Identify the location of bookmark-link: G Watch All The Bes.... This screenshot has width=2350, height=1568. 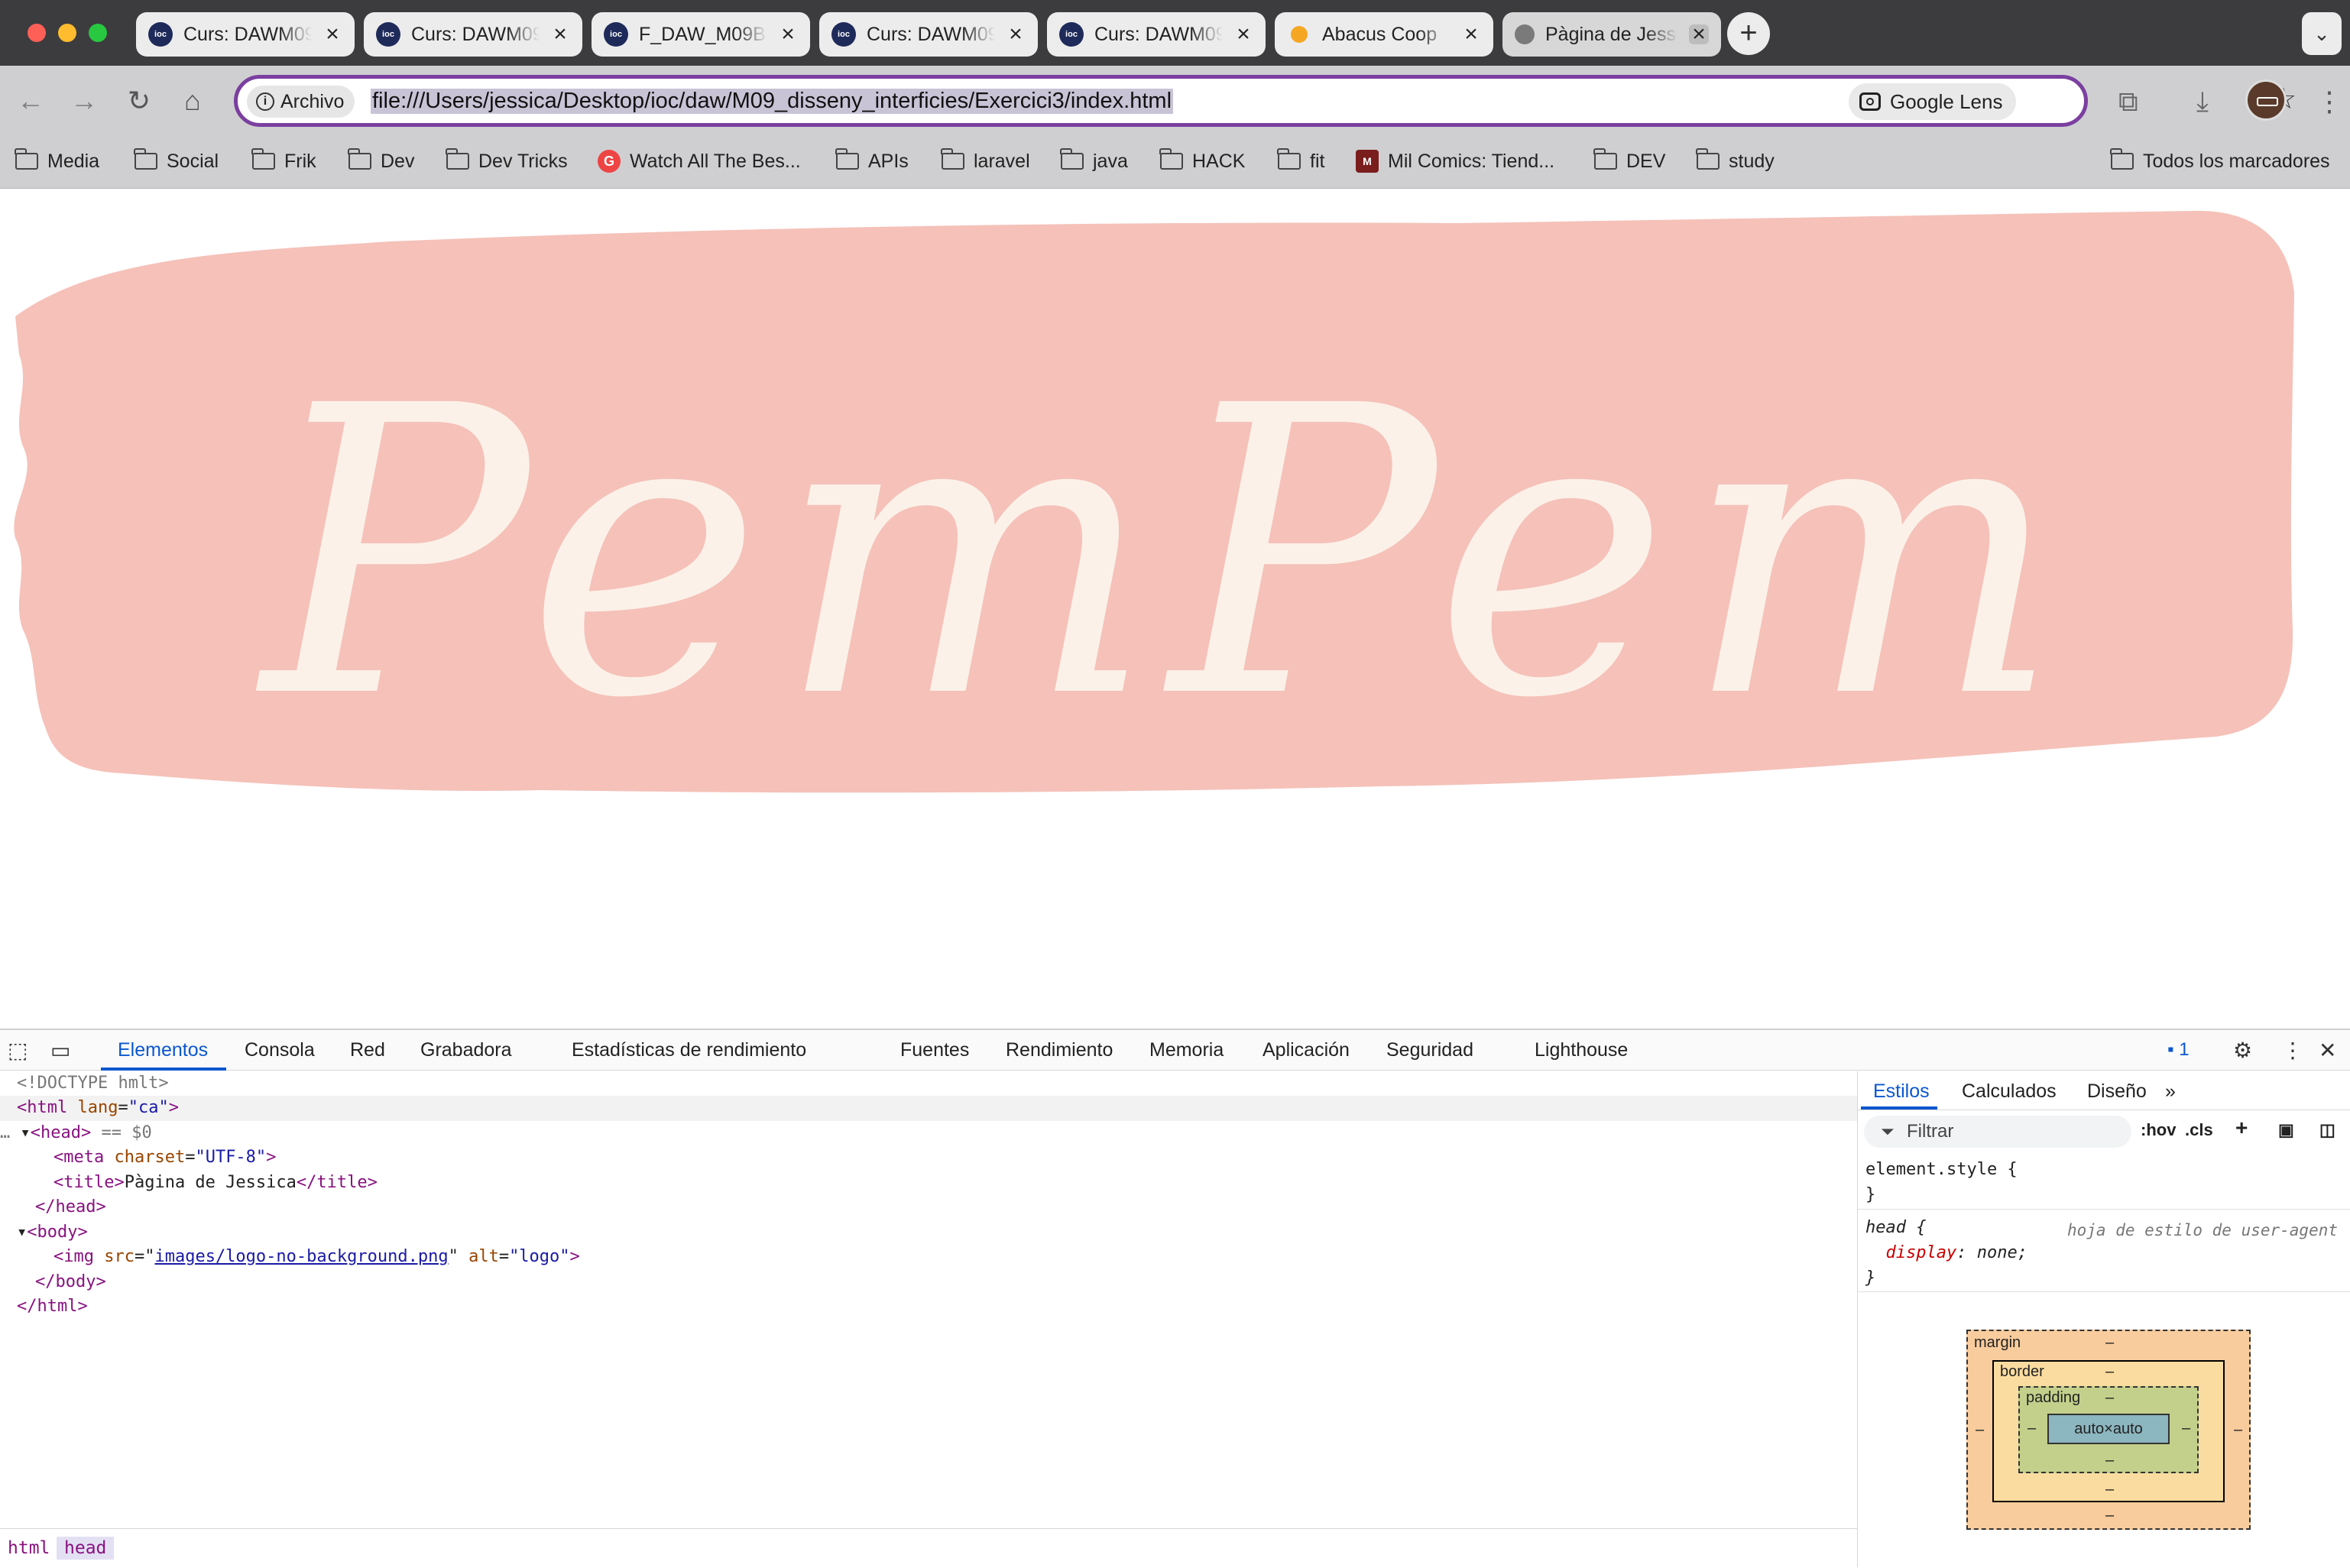
(700, 161).